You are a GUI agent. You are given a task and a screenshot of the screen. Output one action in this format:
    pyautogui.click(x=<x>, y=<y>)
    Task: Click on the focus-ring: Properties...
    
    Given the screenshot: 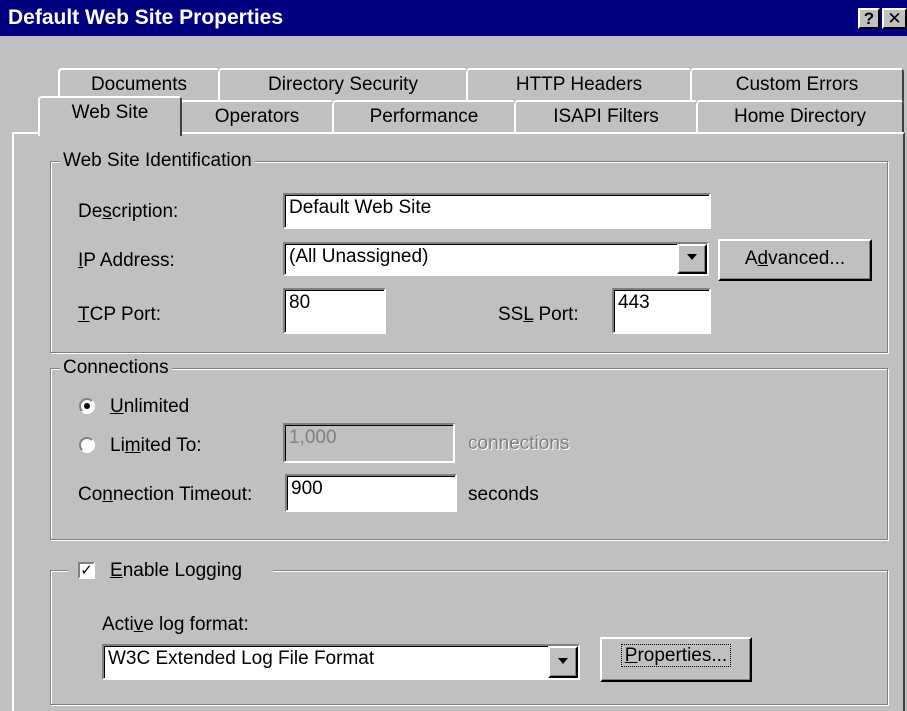 What is the action you would take?
    pyautogui.click(x=676, y=655)
    